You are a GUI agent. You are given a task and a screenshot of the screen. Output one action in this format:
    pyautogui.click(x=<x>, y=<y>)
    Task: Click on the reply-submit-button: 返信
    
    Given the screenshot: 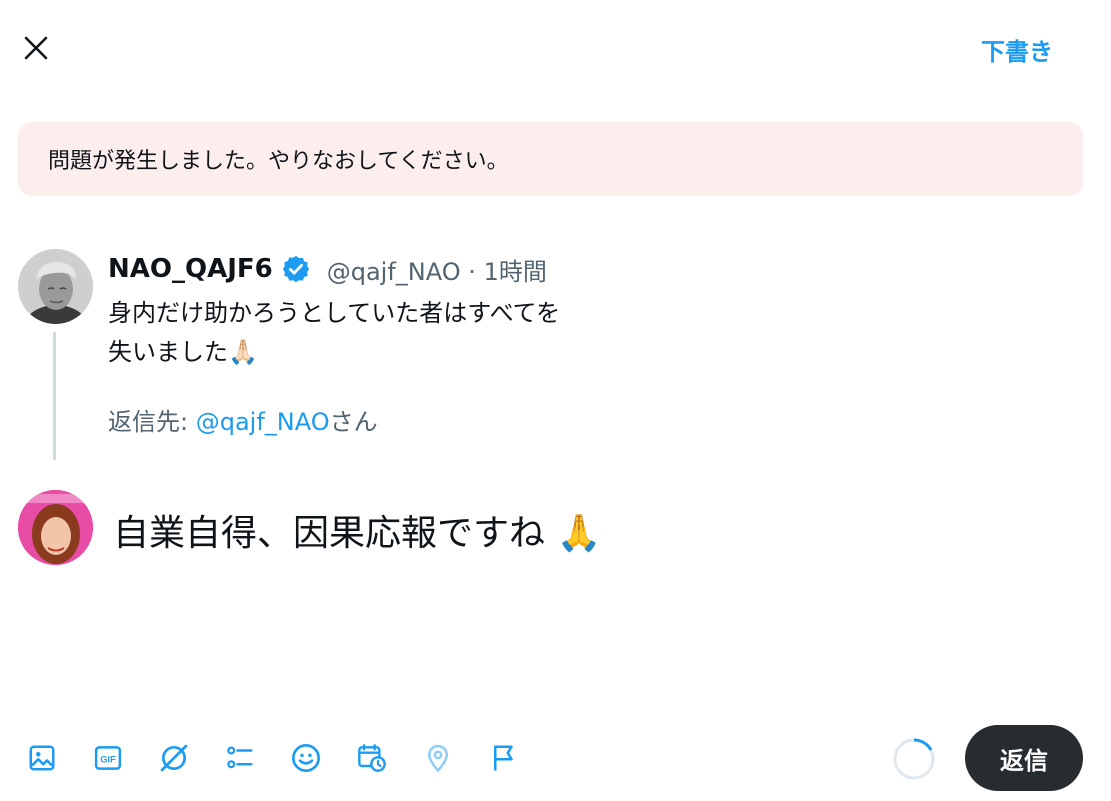 What is the action you would take?
    pyautogui.click(x=1024, y=758)
    